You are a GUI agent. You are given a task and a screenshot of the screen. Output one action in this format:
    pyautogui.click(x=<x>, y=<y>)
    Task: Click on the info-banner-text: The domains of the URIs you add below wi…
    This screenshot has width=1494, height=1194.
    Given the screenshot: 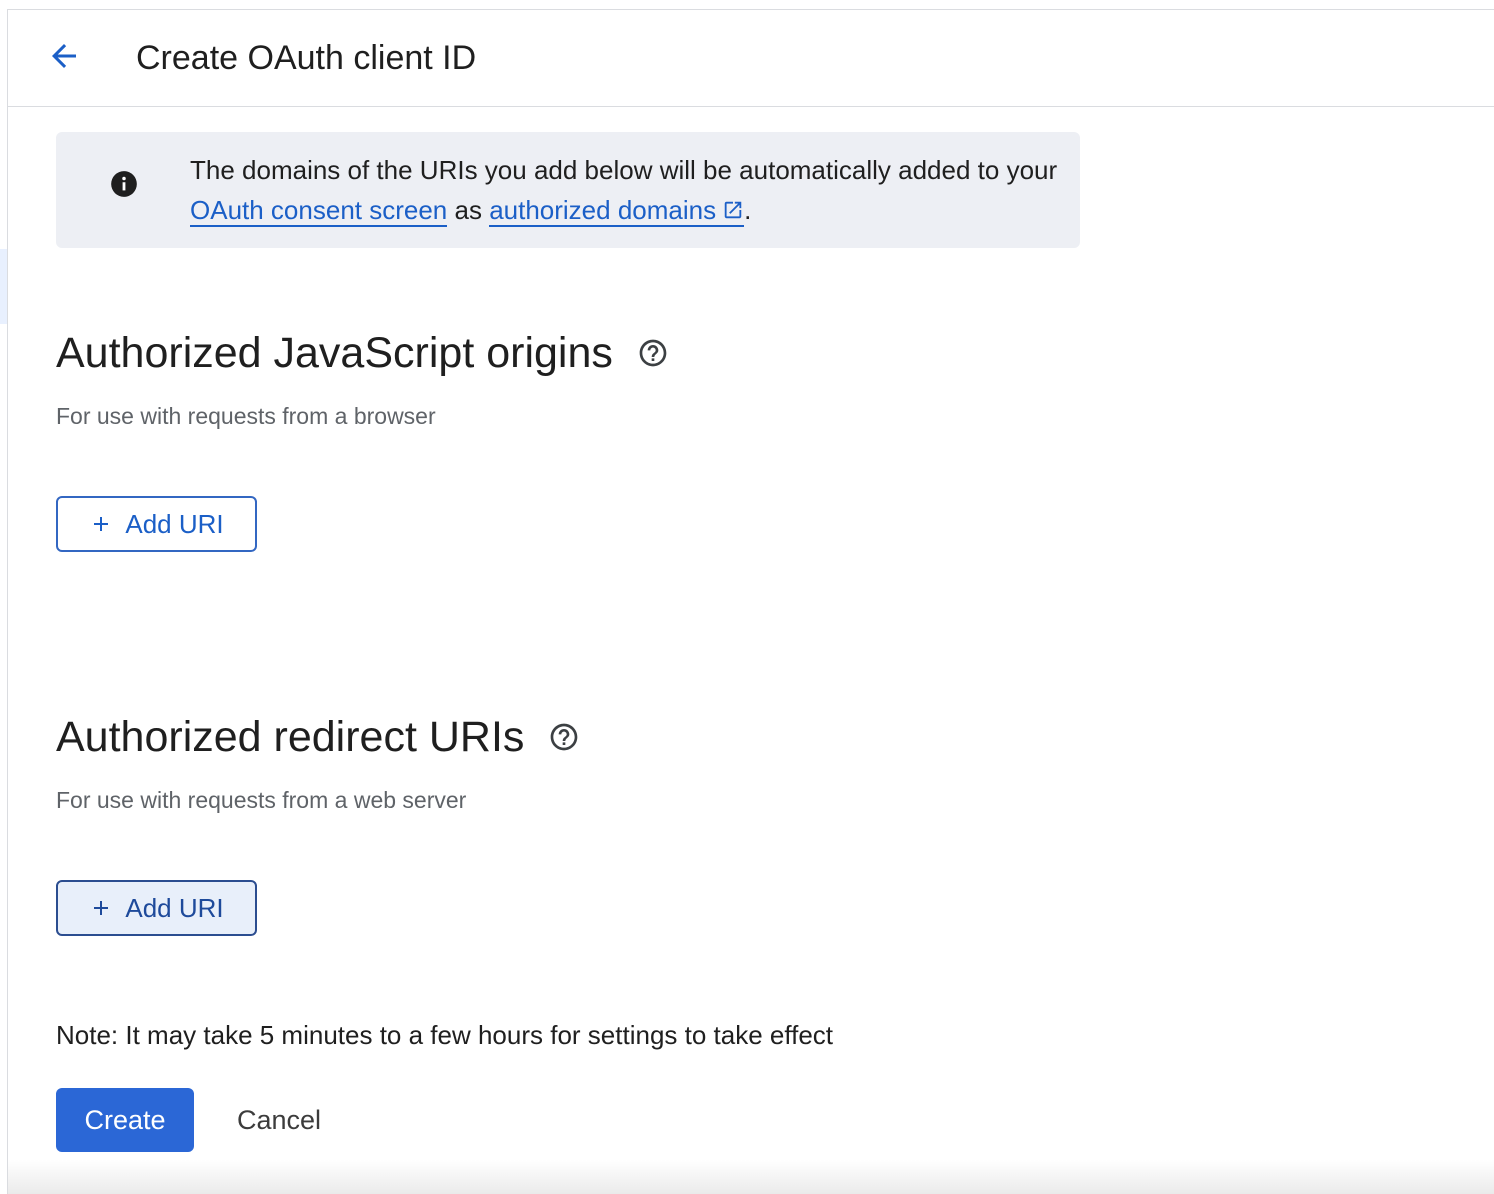 What is the action you would take?
    pyautogui.click(x=625, y=190)
    